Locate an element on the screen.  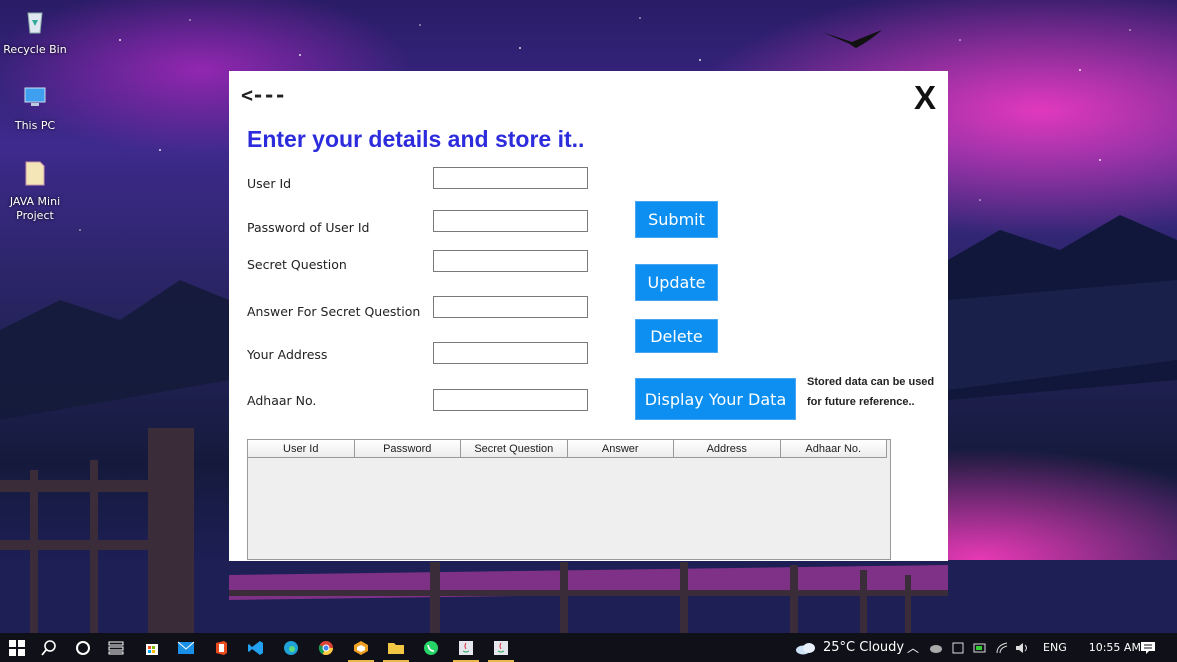
taskbar-chrome is located at coordinates (326, 647).